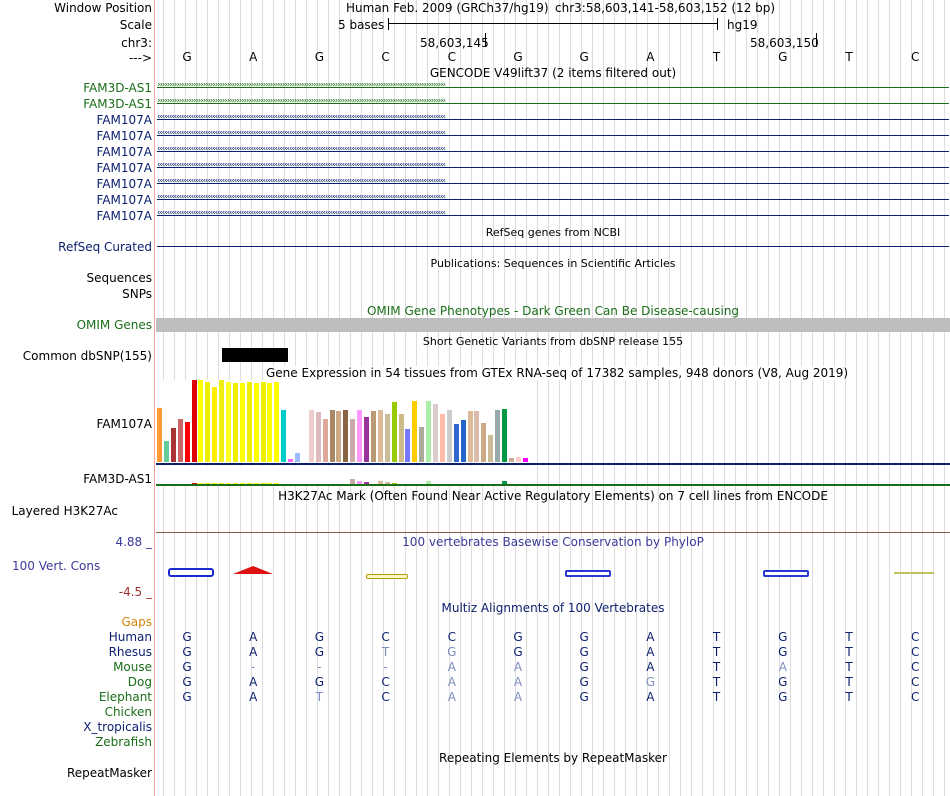  Describe the element at coordinates (76, 622) in the screenshot. I see `multiz-gaps-label: Gaps` at that location.